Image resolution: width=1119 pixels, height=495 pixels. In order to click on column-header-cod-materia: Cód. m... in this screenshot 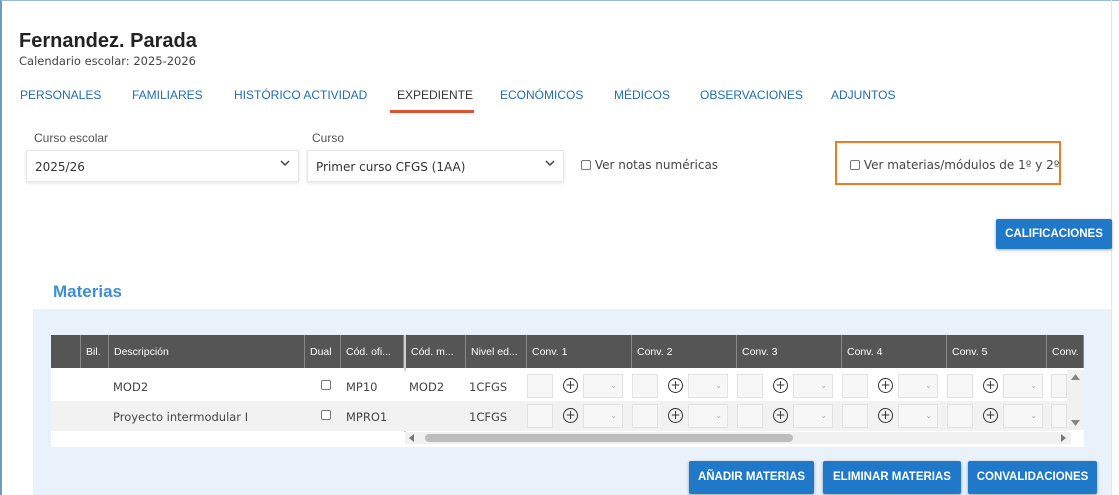, I will do `click(436, 351)`.